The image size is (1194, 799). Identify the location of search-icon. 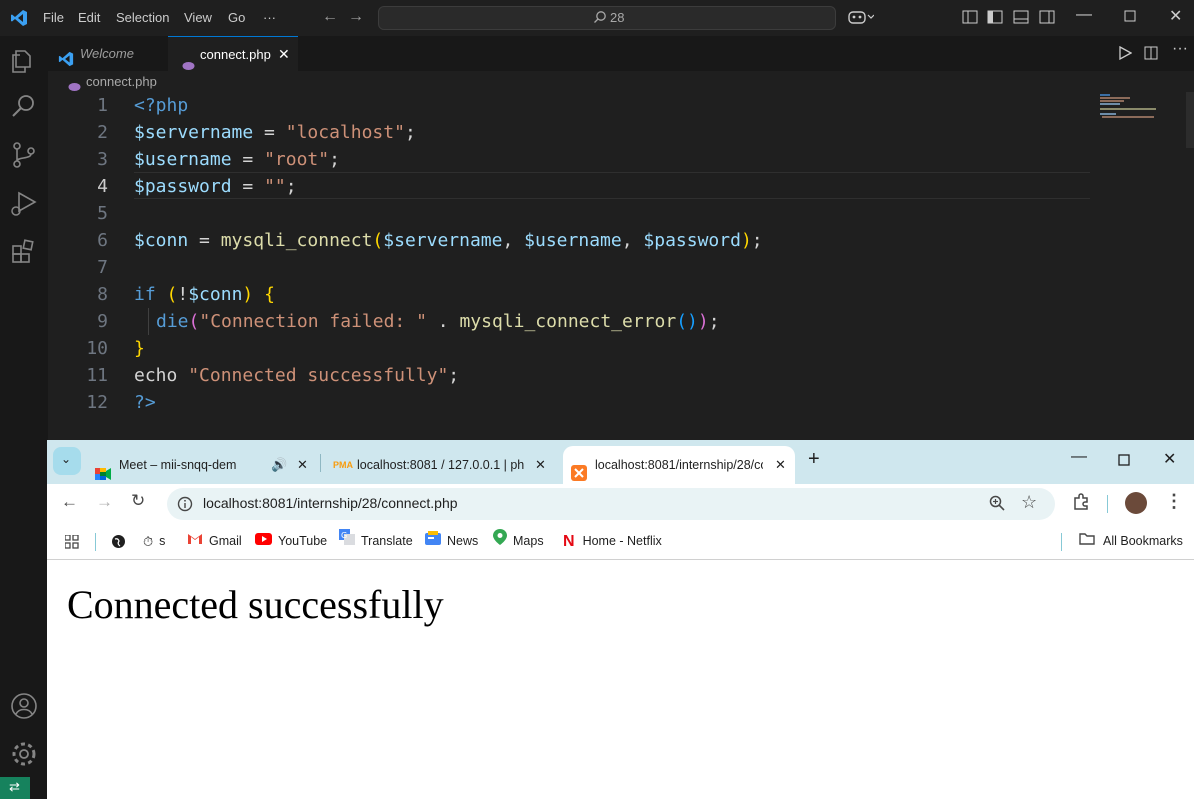
(24, 107).